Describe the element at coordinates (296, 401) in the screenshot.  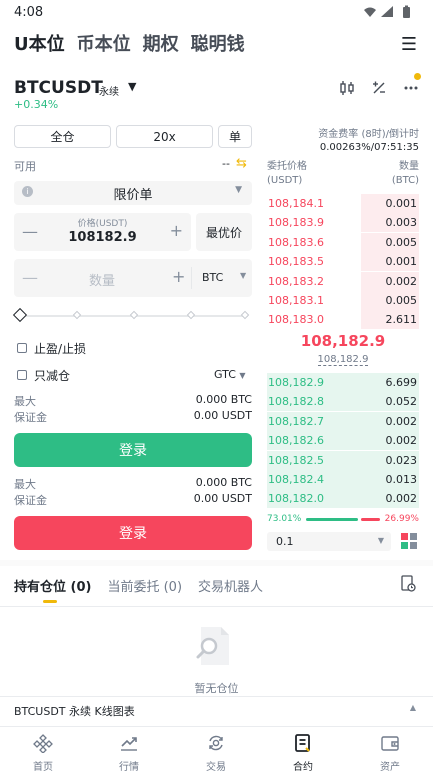
I see `row-price: 108,182.8` at that location.